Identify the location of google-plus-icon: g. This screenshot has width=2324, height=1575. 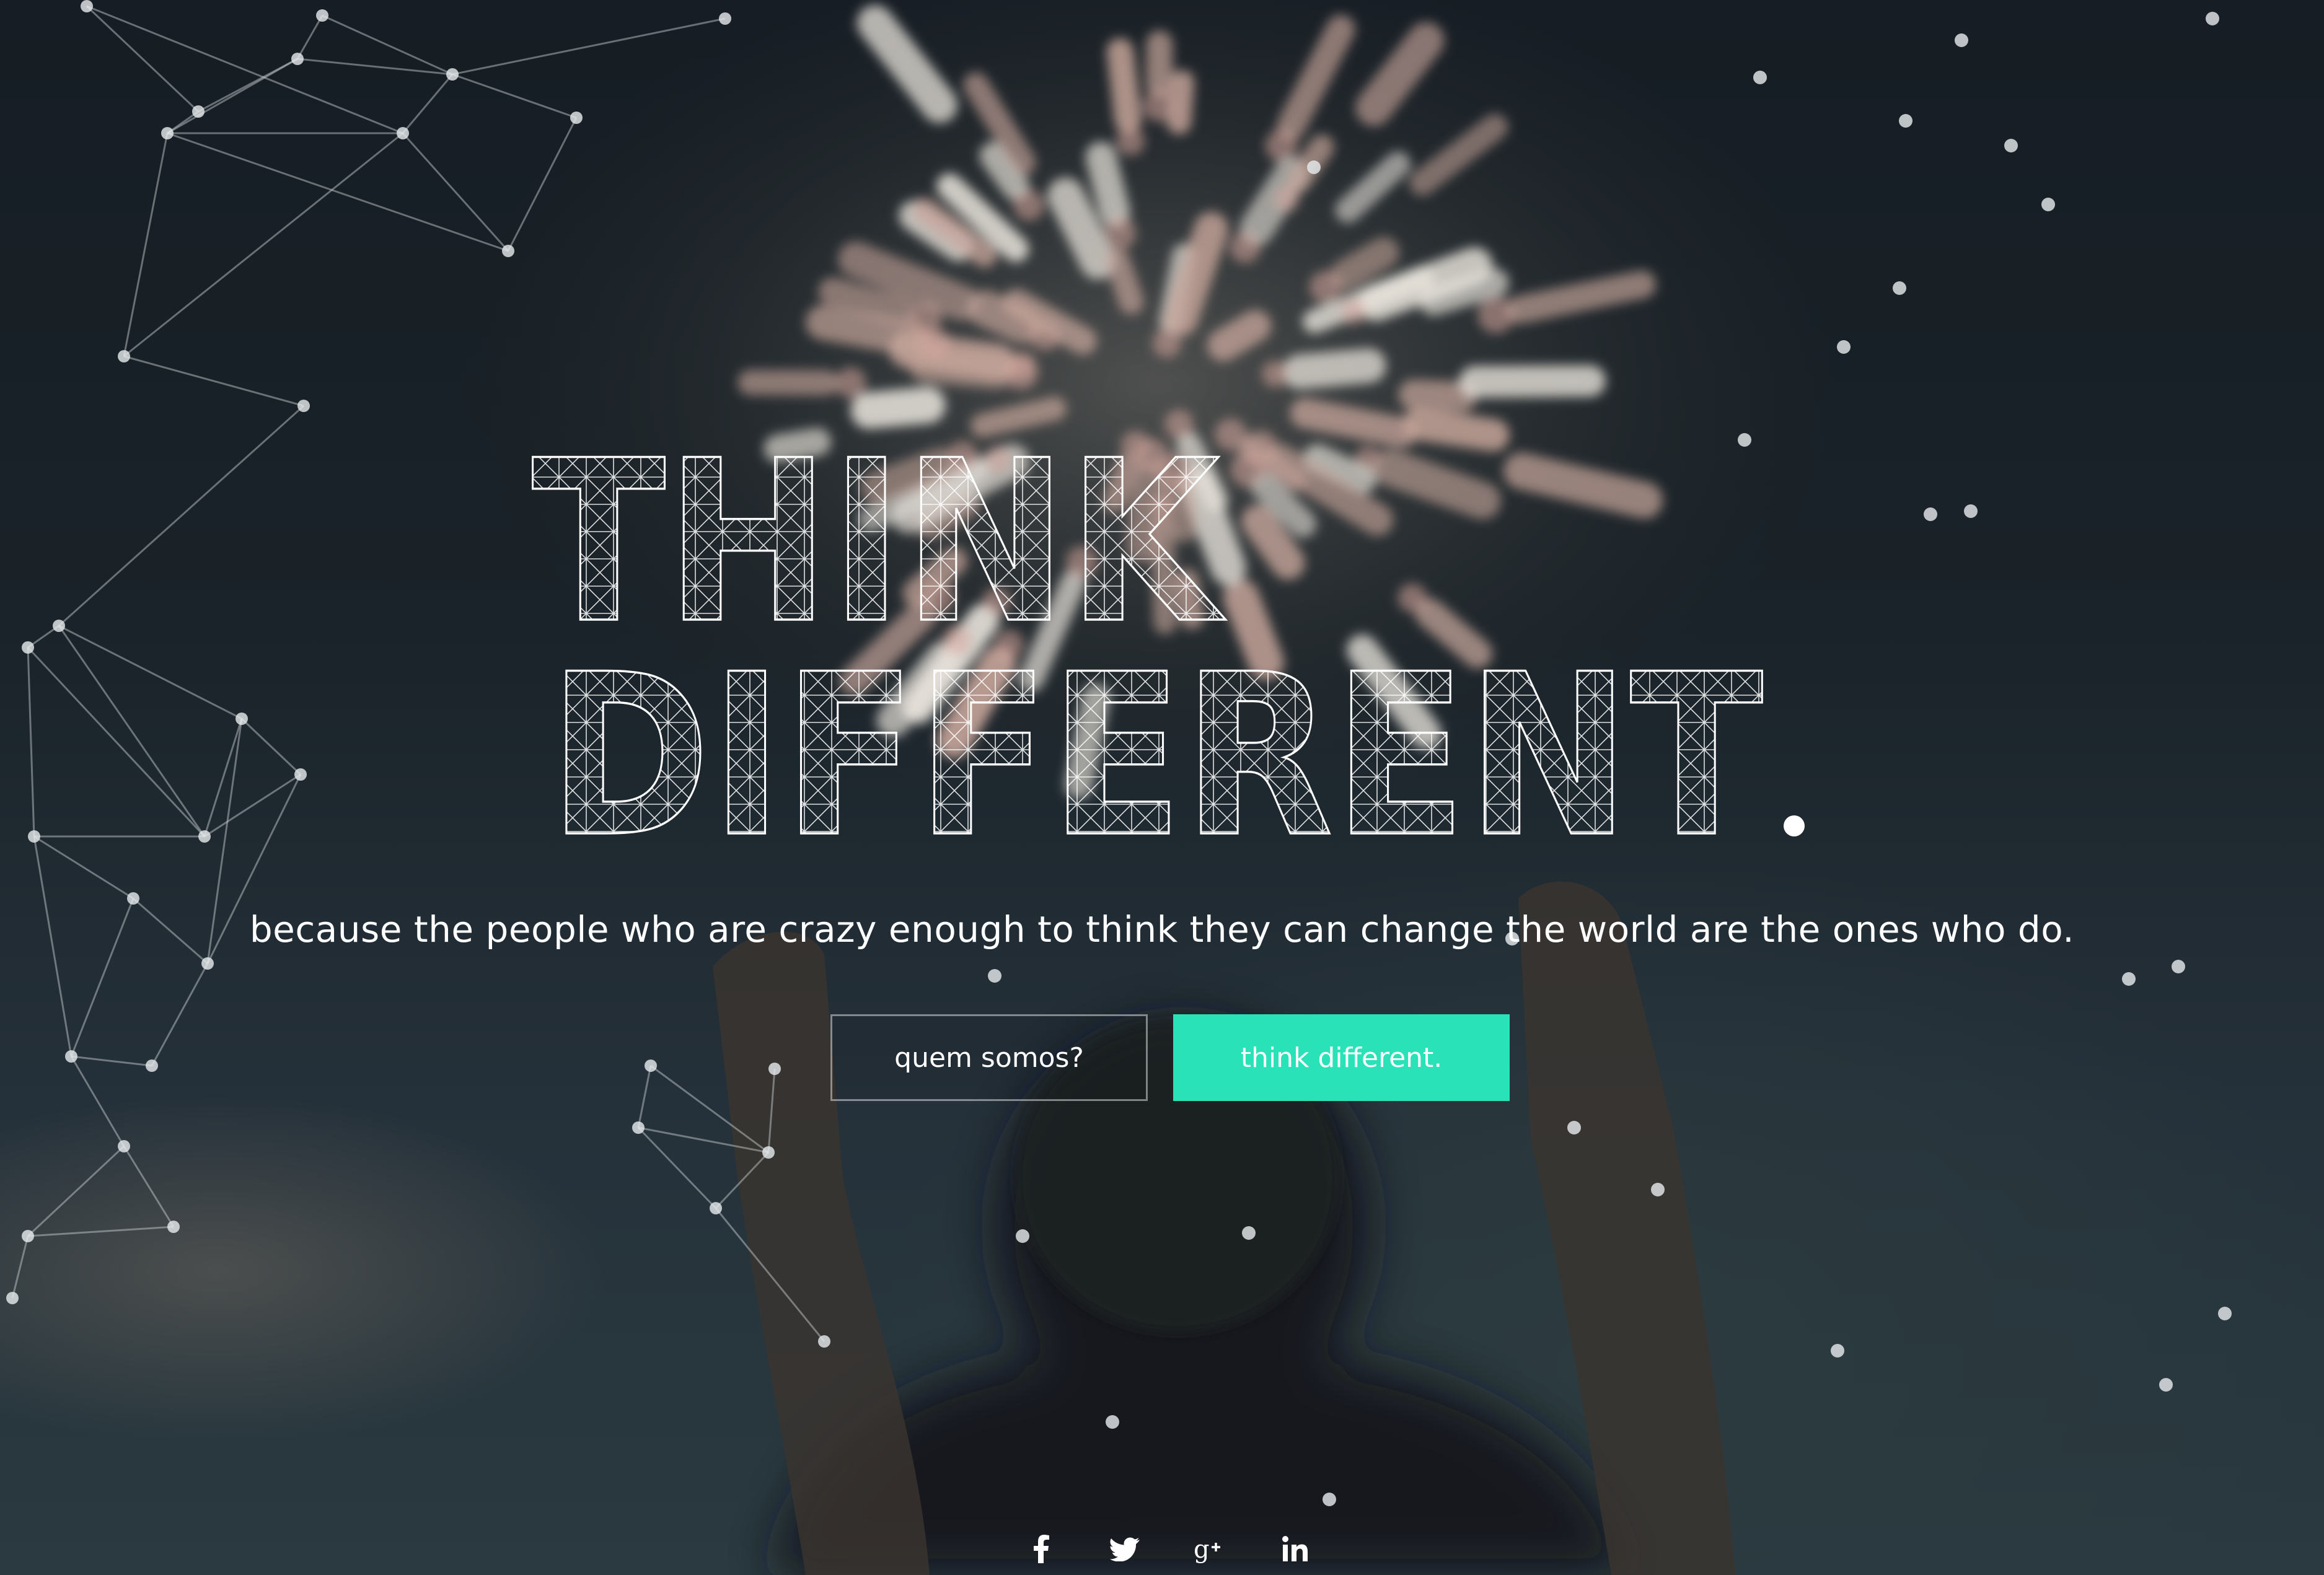
(1209, 1549).